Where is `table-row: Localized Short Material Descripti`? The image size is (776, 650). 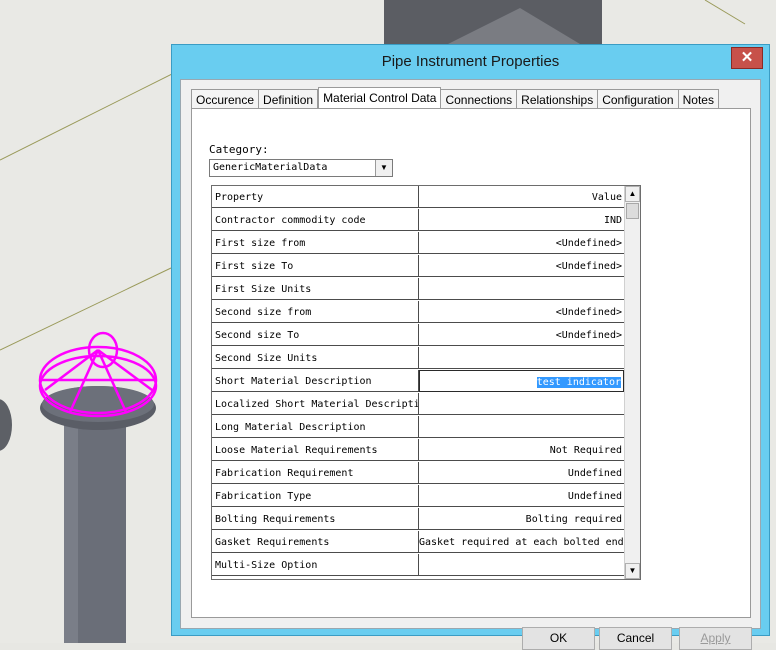
table-row: Localized Short Material Descripti is located at coordinates (418, 404).